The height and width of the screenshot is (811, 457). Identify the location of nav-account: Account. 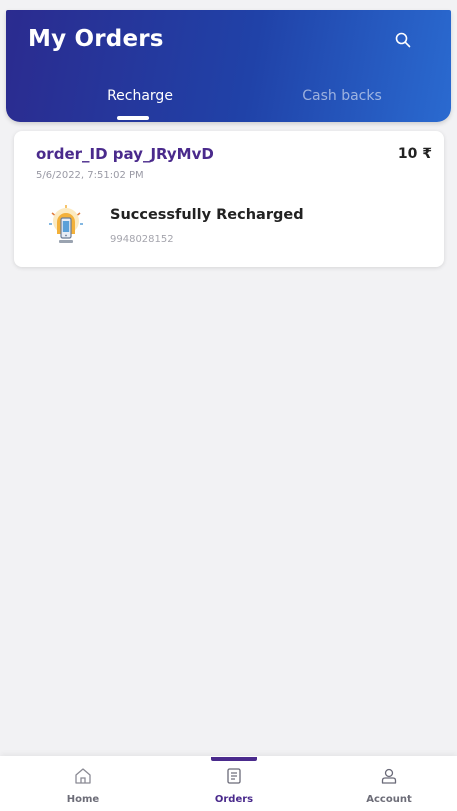
(389, 783).